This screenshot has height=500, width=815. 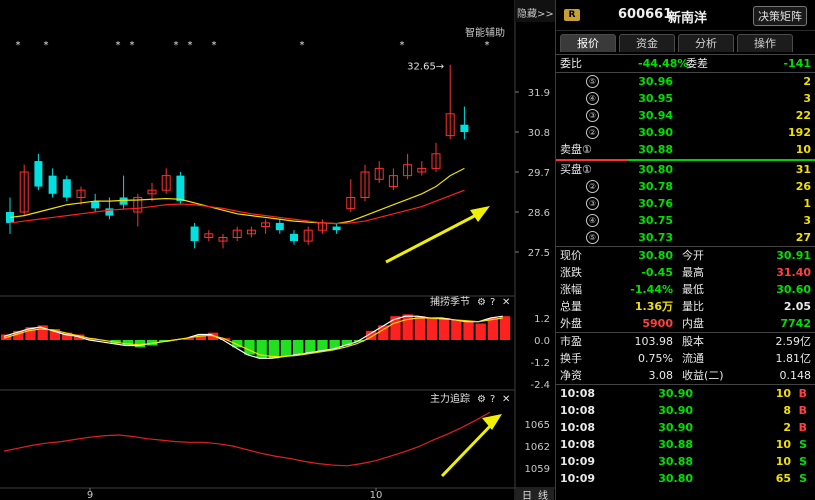 What do you see at coordinates (803, 186) in the screenshot?
I see `bids-volume: 26` at bounding box center [803, 186].